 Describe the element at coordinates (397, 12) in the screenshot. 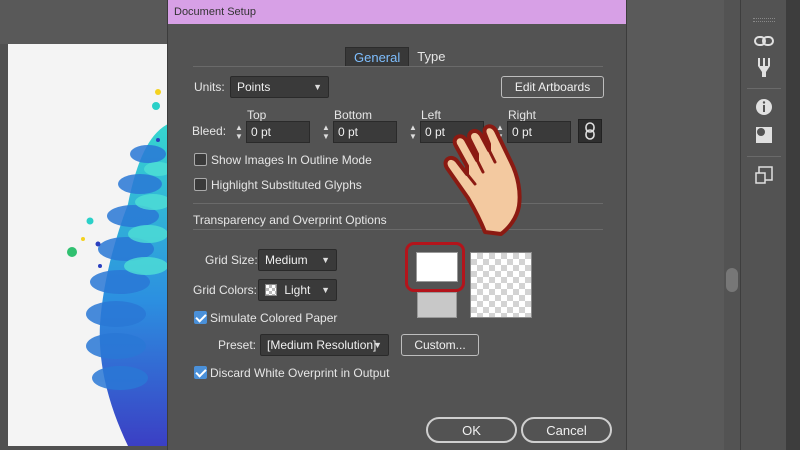

I see `dialog-title: Document Setup` at that location.